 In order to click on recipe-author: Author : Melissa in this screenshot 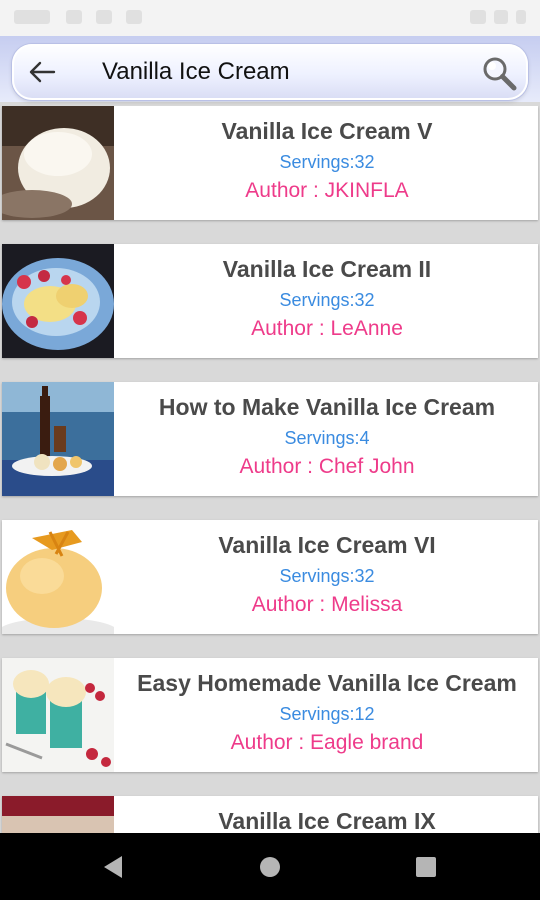, I will do `click(327, 604)`.